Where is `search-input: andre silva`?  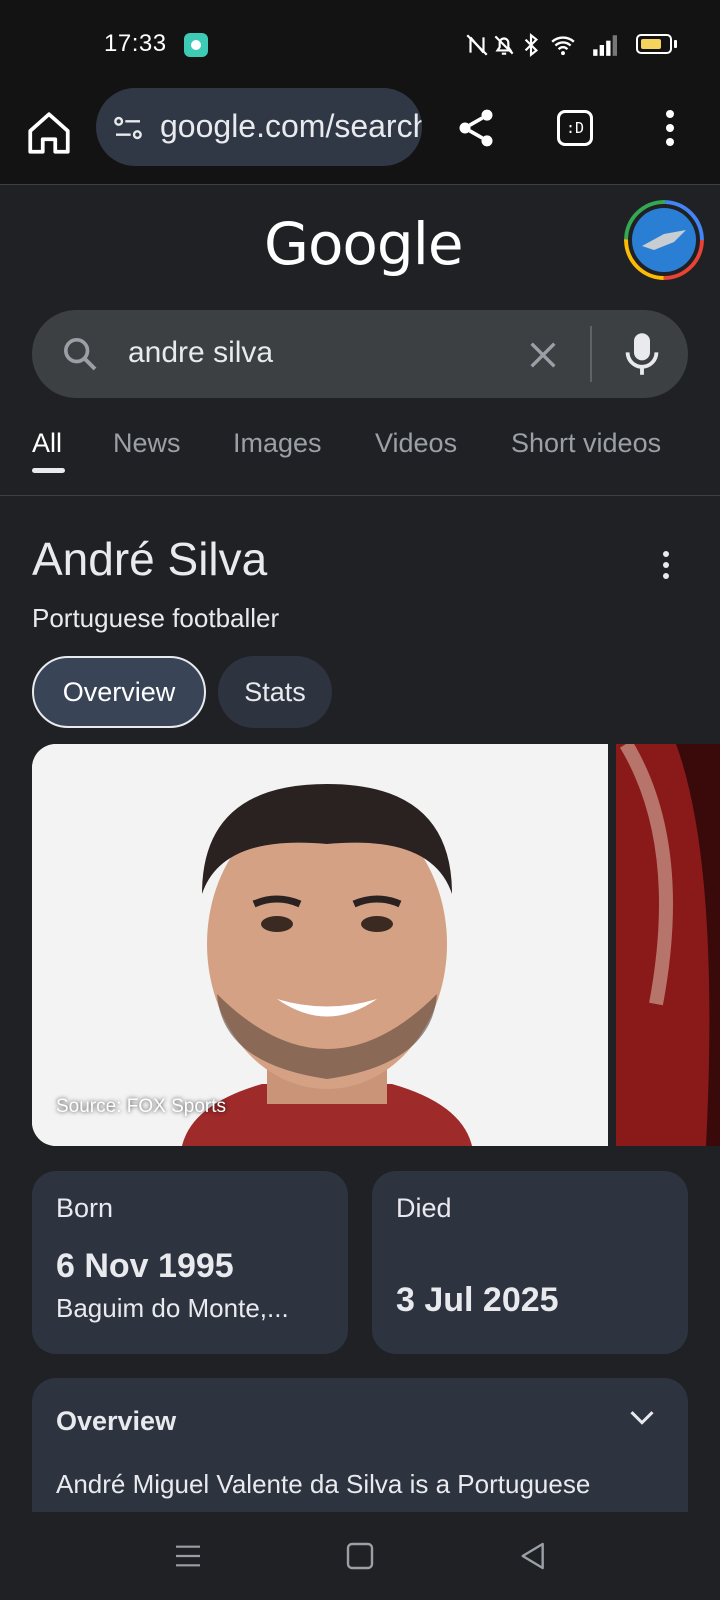 search-input: andre silva is located at coordinates (200, 353).